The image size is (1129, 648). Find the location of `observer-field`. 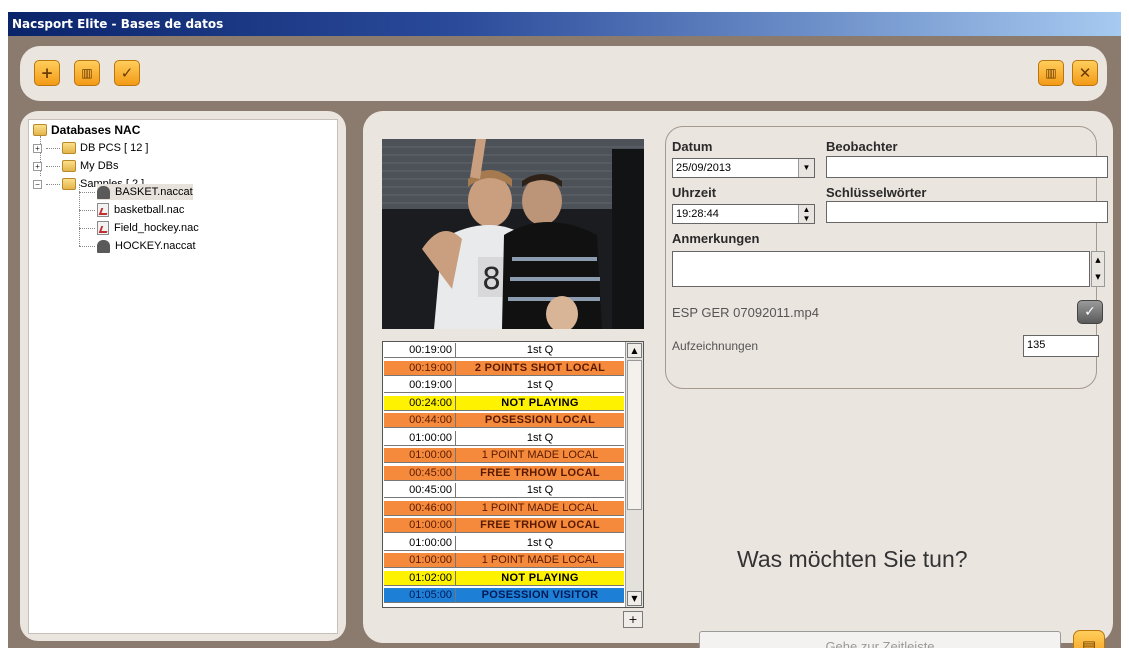

observer-field is located at coordinates (967, 167).